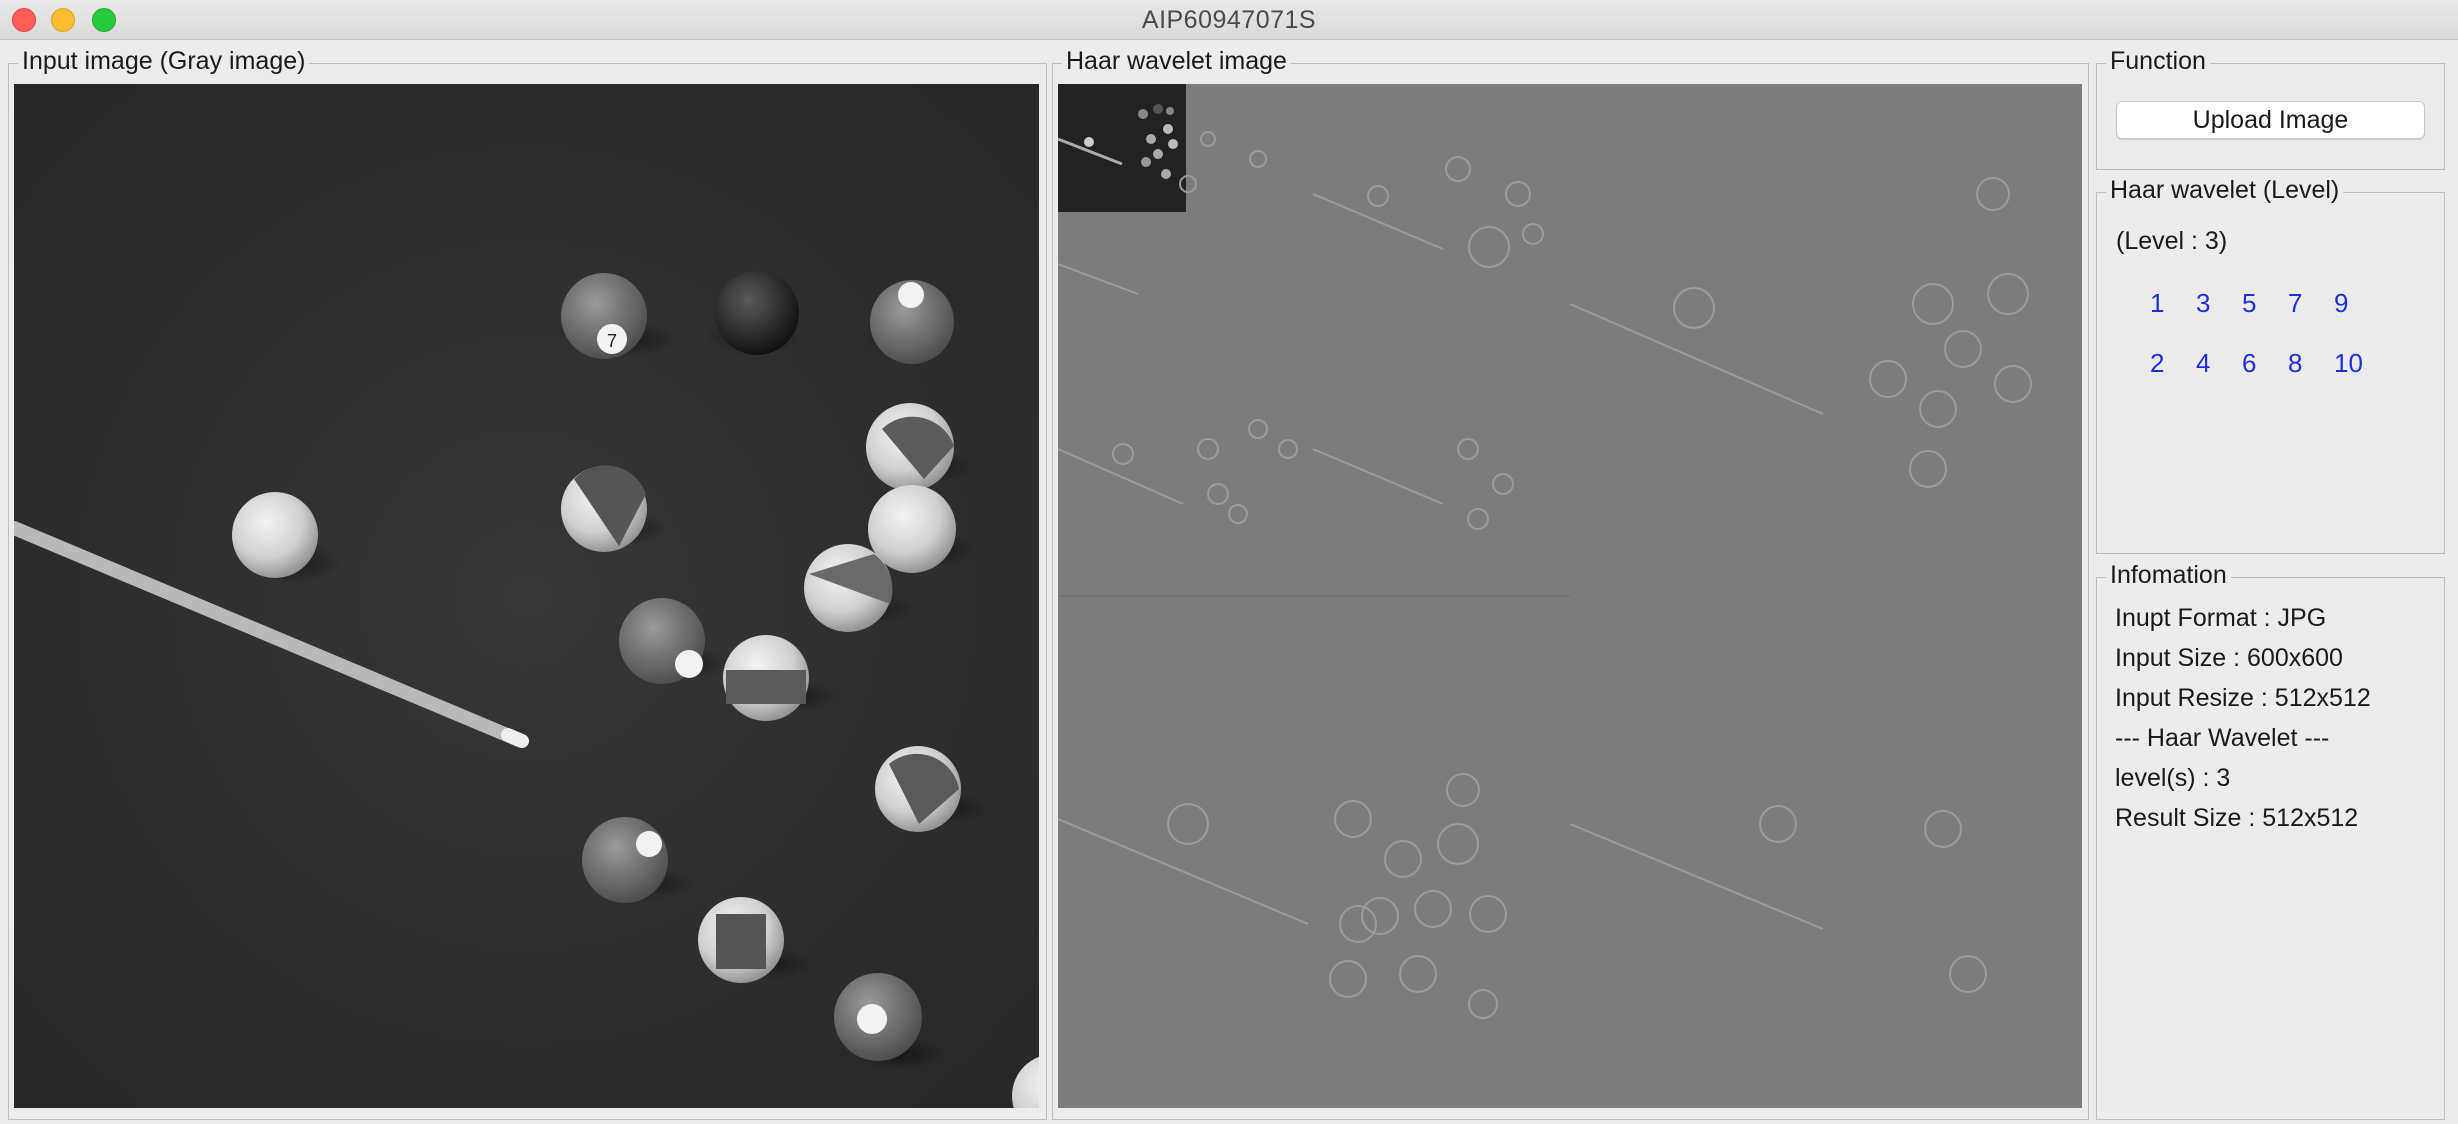  What do you see at coordinates (2341, 303) in the screenshot?
I see `level-9-link: 9` at bounding box center [2341, 303].